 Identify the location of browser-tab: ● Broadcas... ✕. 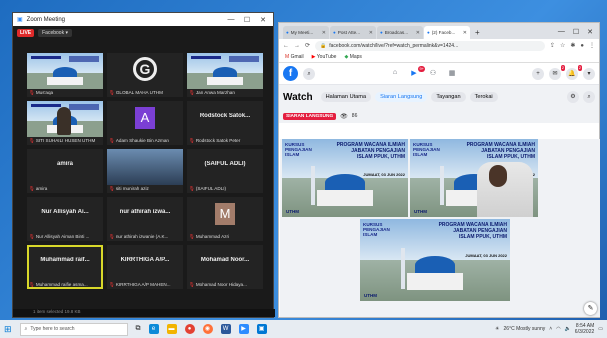
(400, 32).